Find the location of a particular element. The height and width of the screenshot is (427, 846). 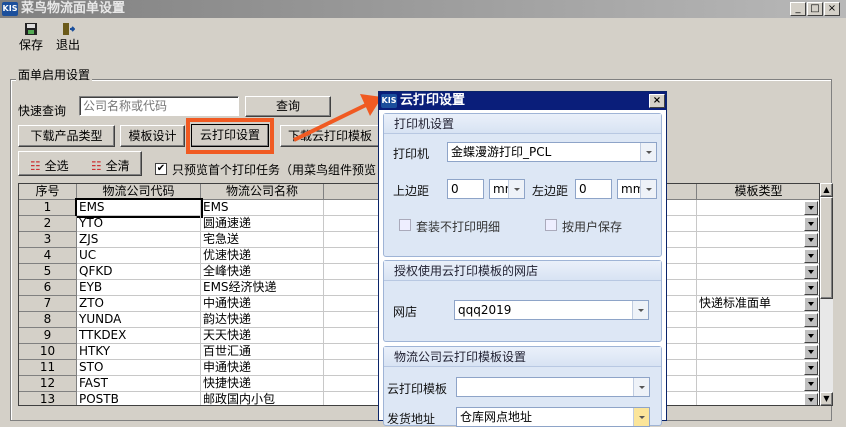

save-icon is located at coordinates (31, 29).